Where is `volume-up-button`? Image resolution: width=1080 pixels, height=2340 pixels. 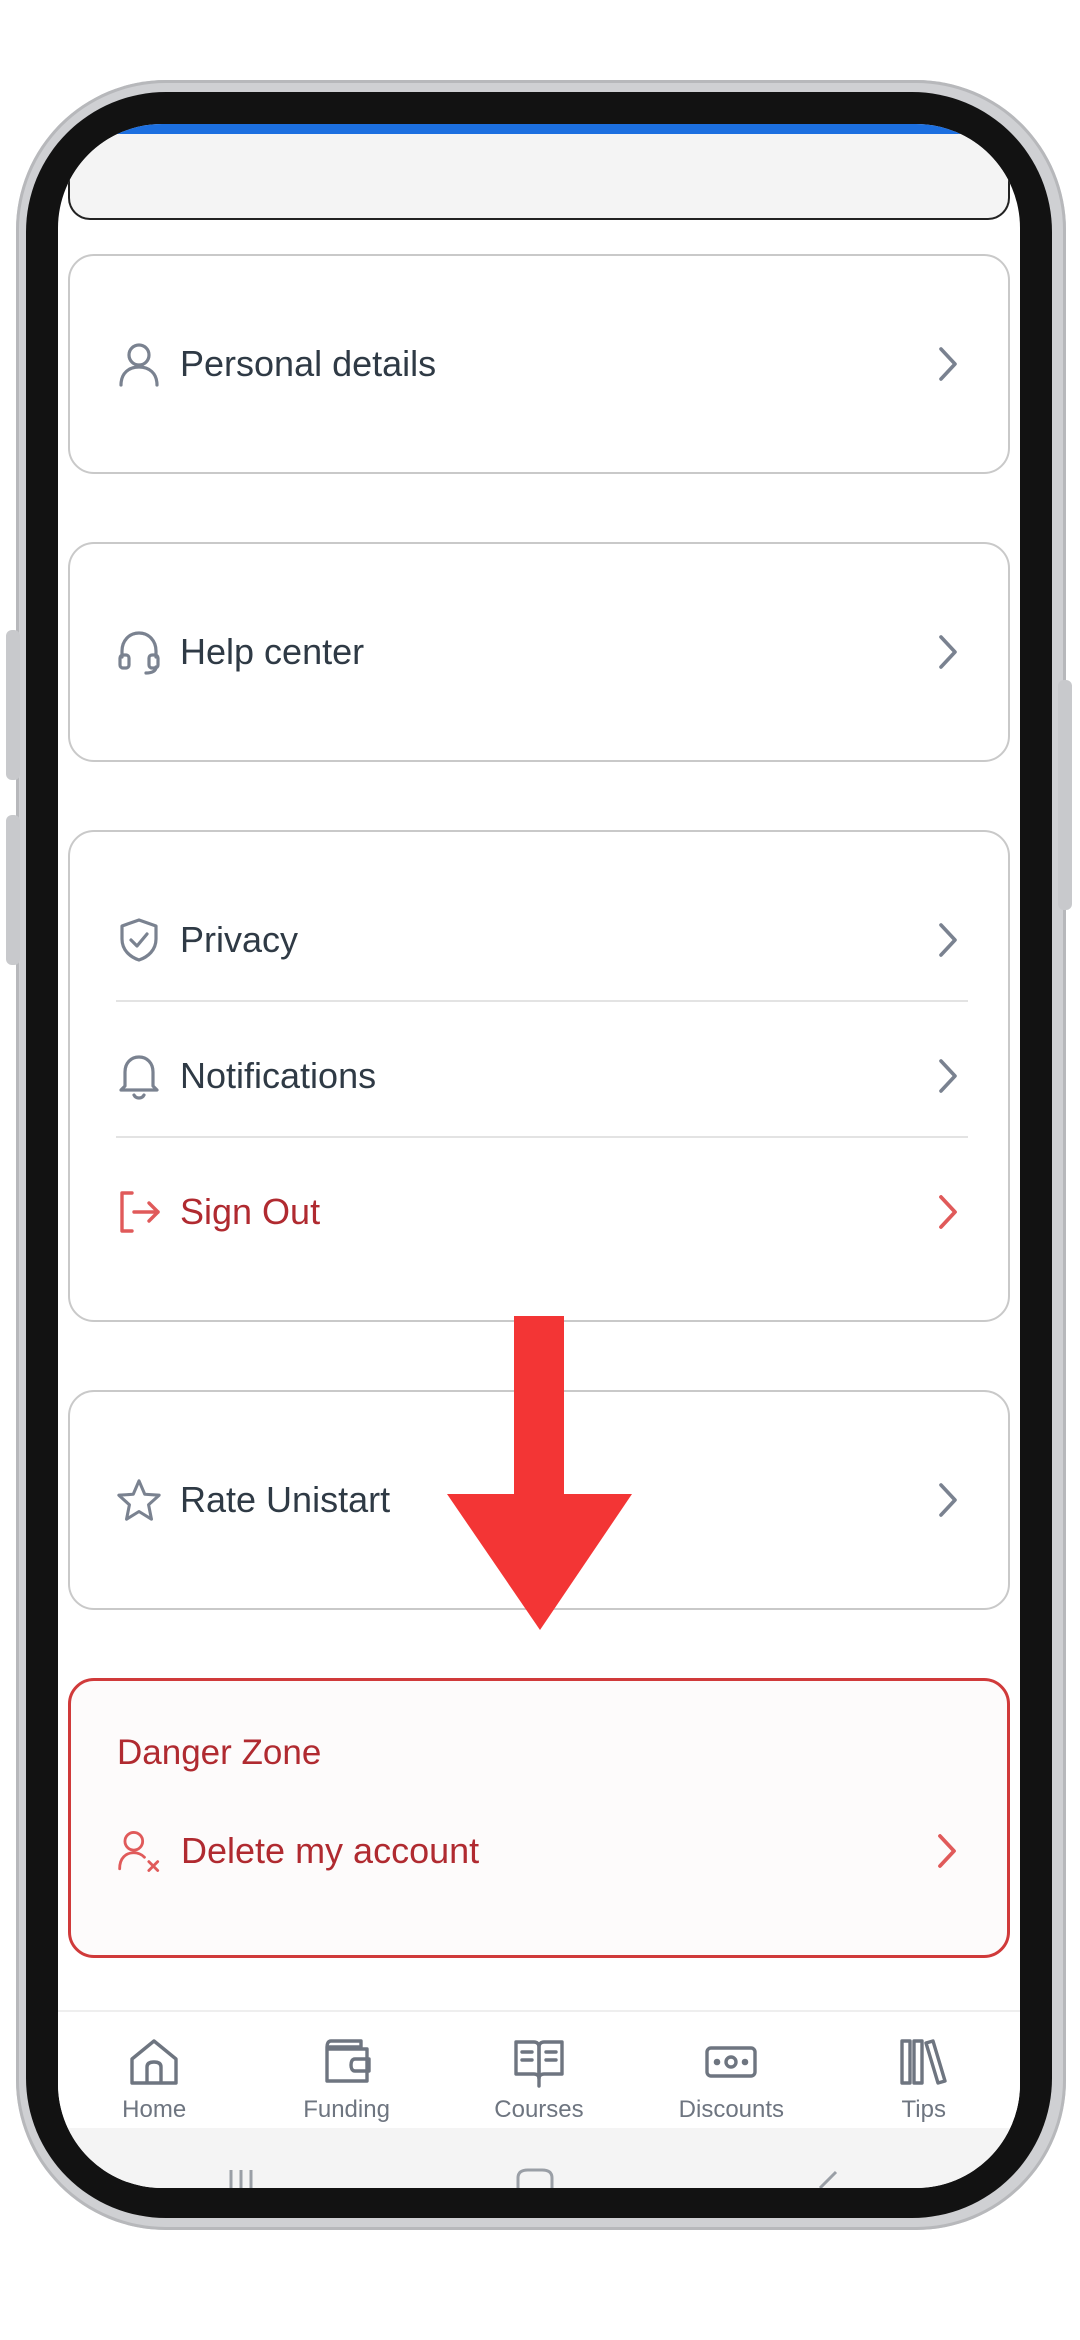
volume-up-button is located at coordinates (13, 705).